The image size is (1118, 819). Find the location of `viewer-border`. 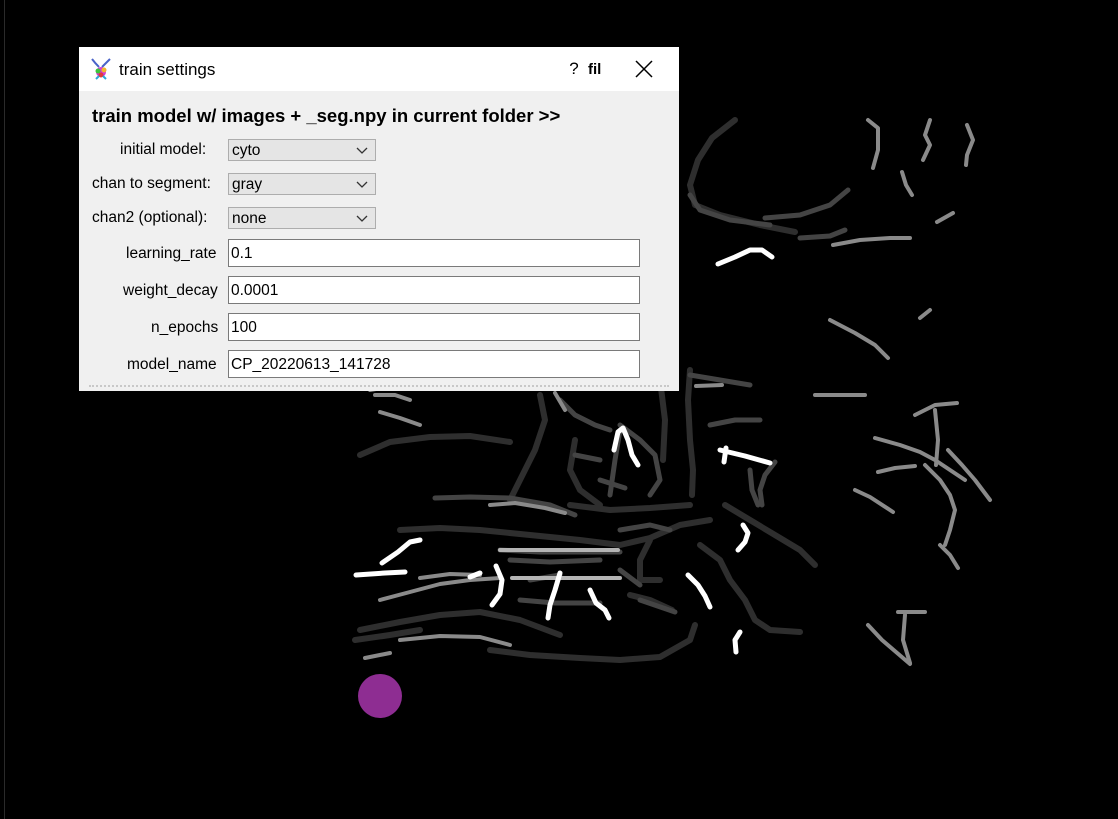

viewer-border is located at coordinates (4, 409).